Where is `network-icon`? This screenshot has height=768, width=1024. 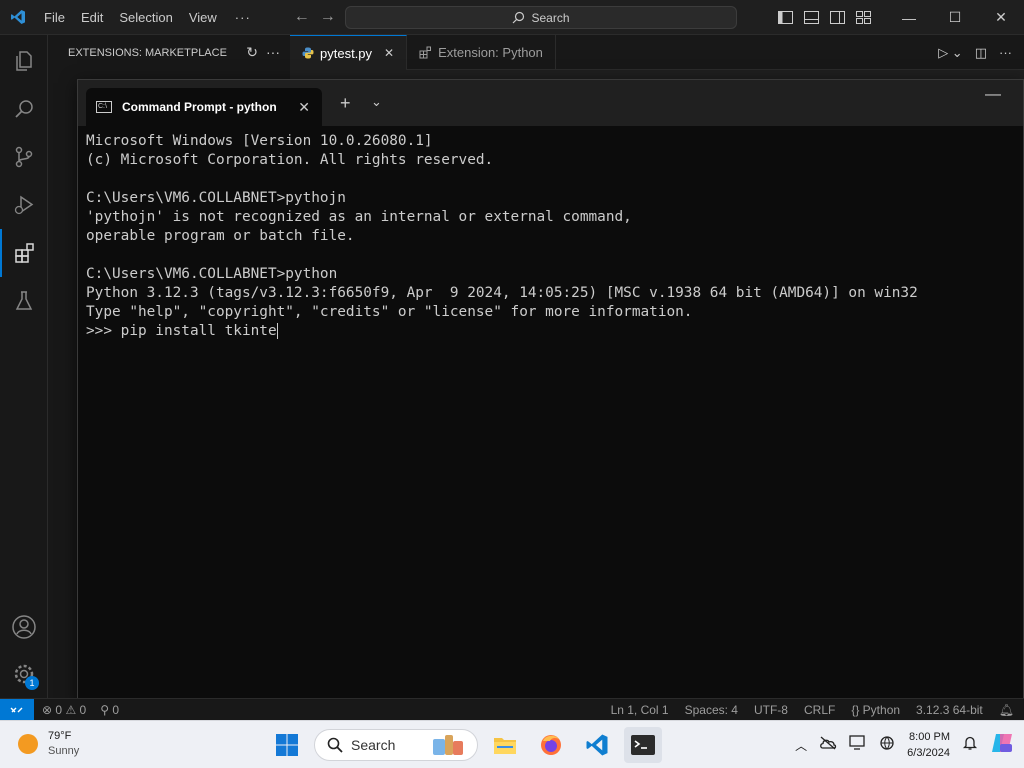 network-icon is located at coordinates (887, 745).